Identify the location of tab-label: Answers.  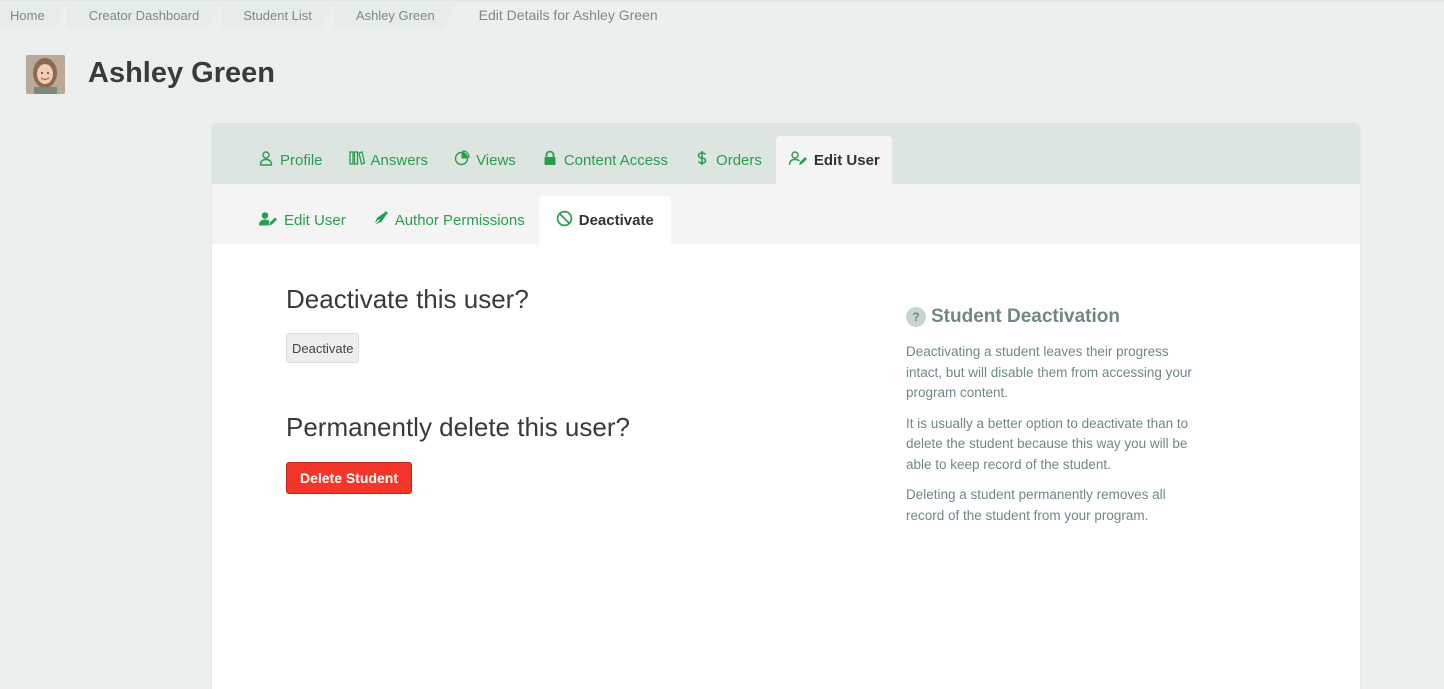
(399, 160).